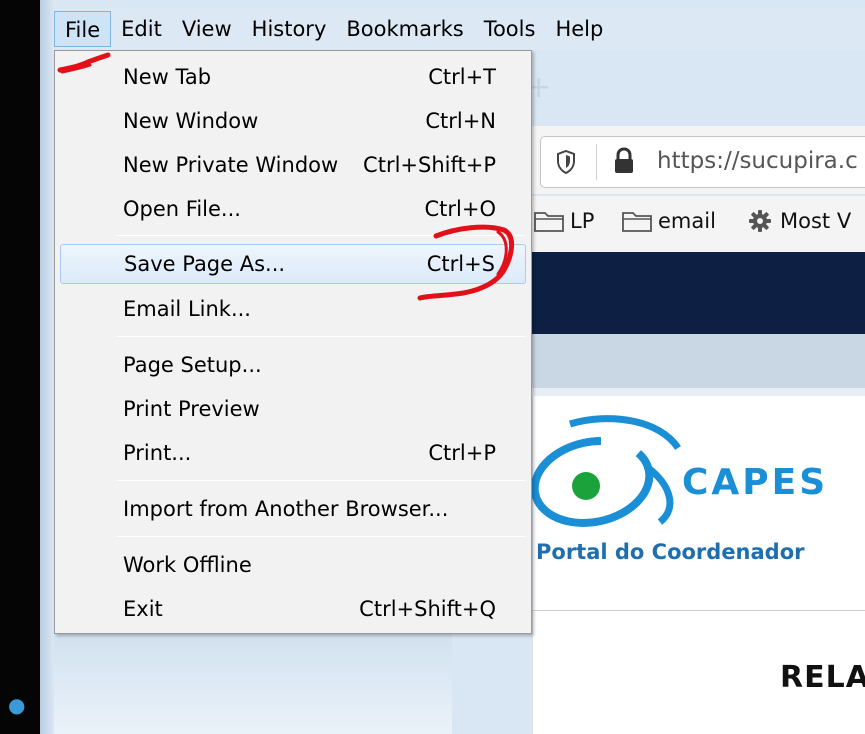 The width and height of the screenshot is (865, 734). What do you see at coordinates (293, 409) in the screenshot?
I see `menu-item-print-preview: Print Preview` at bounding box center [293, 409].